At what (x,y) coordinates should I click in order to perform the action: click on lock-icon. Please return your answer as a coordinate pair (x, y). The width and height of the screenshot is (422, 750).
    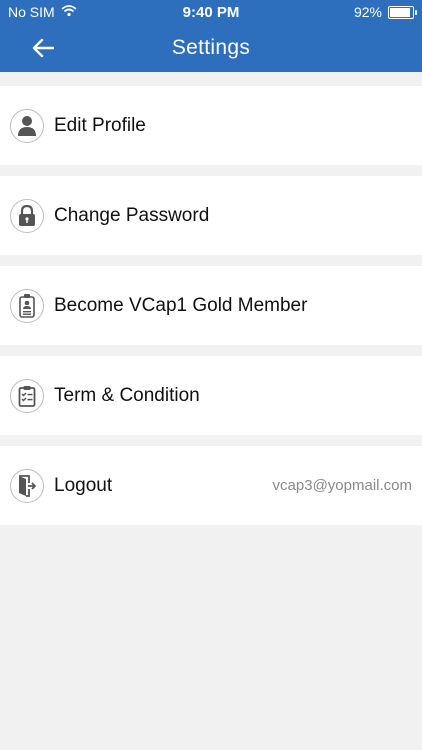
    Looking at the image, I should click on (27, 215).